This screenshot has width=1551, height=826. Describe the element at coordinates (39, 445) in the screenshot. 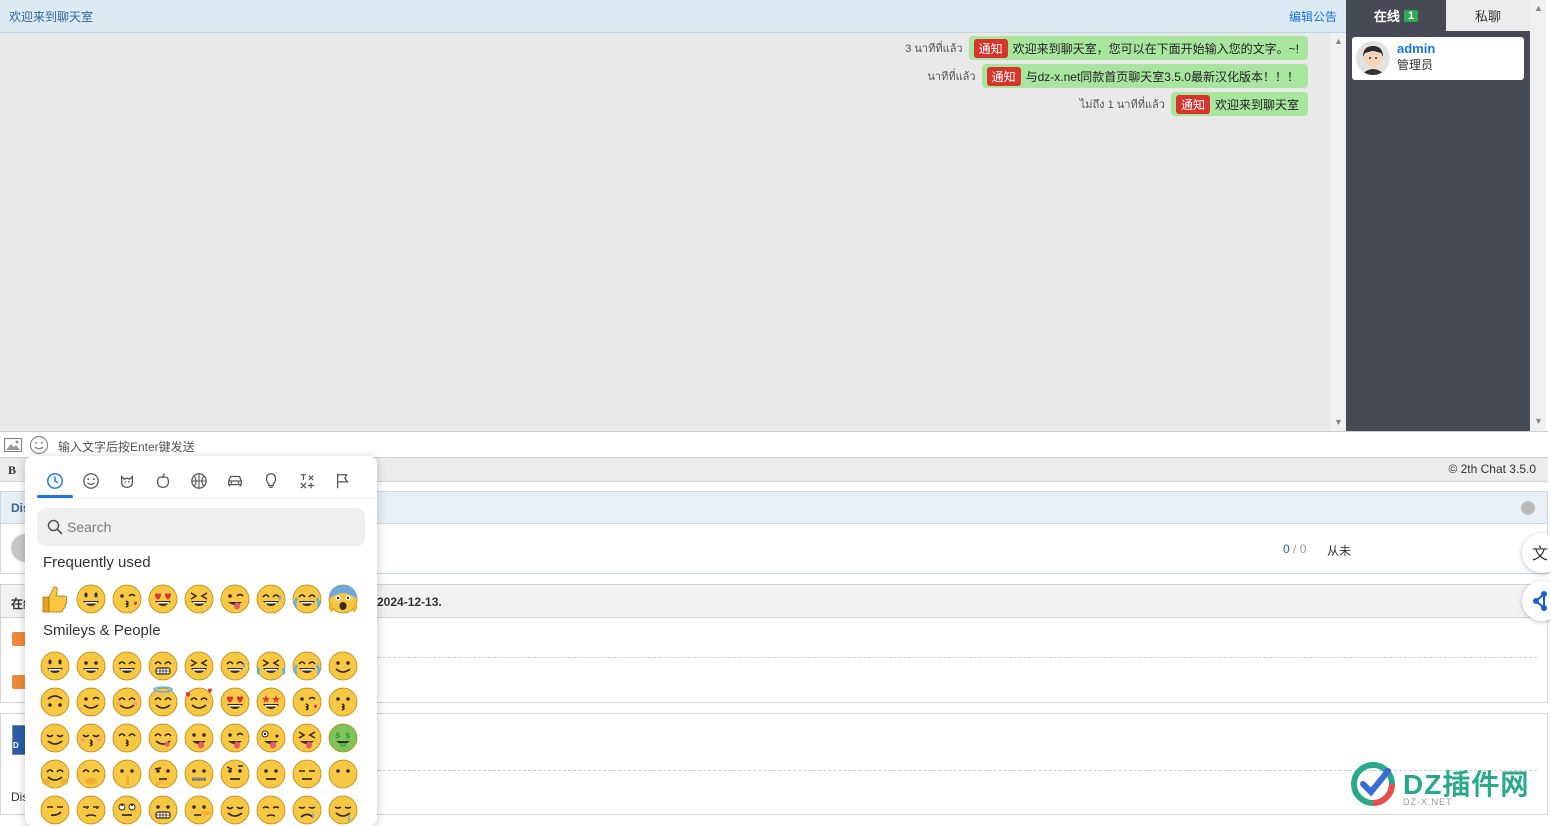

I see `emoji-picker-icon` at that location.